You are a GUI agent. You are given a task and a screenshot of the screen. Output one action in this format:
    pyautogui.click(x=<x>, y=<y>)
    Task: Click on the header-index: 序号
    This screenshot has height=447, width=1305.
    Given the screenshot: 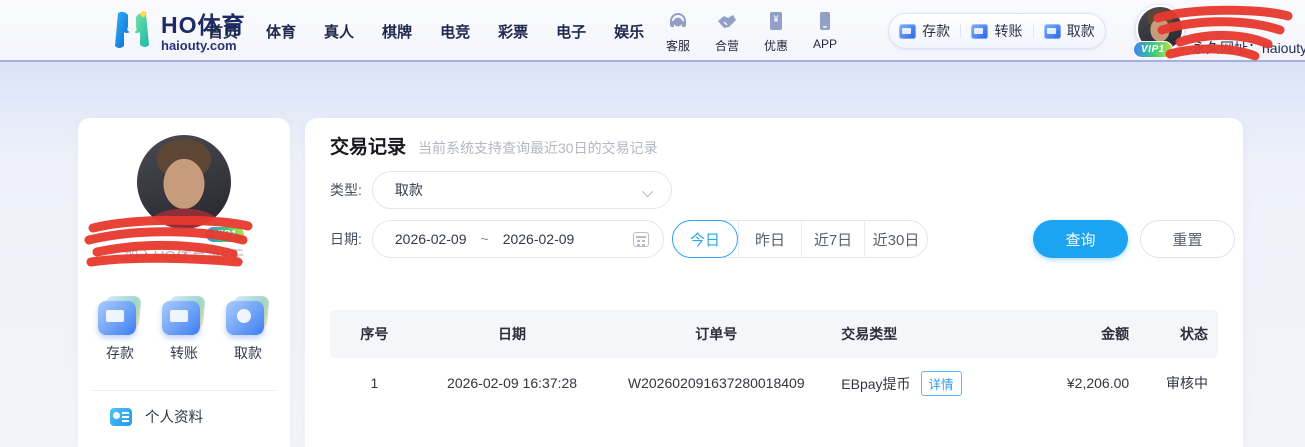 What is the action you would take?
    pyautogui.click(x=374, y=334)
    